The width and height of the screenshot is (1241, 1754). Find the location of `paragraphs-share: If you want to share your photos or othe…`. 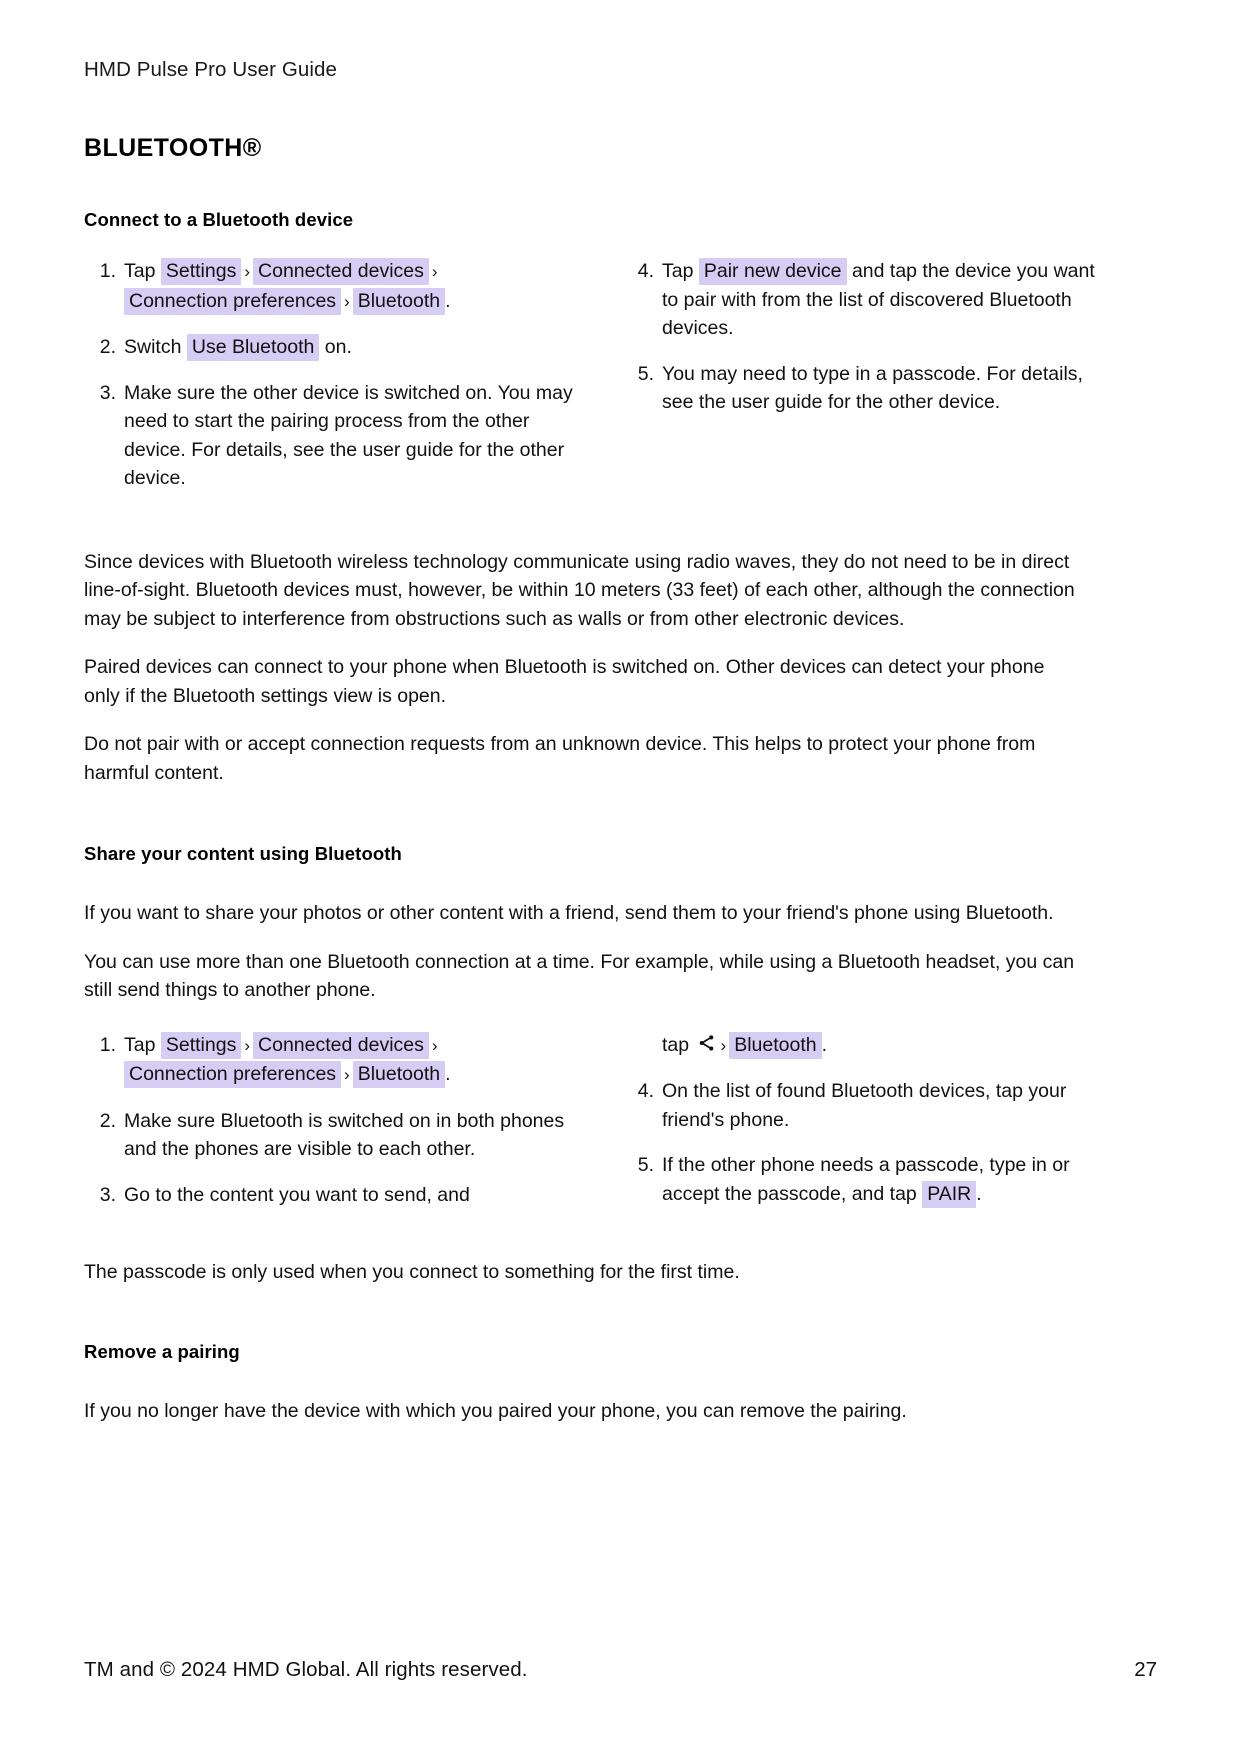

paragraphs-share: If you want to share your photos or othe… is located at coordinates (620, 952).